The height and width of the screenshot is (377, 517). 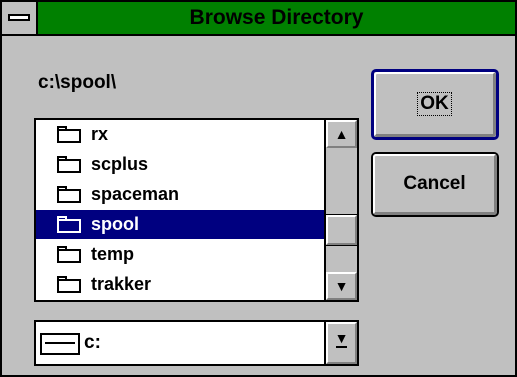 I want to click on list-item: spaceman, so click(x=180, y=194).